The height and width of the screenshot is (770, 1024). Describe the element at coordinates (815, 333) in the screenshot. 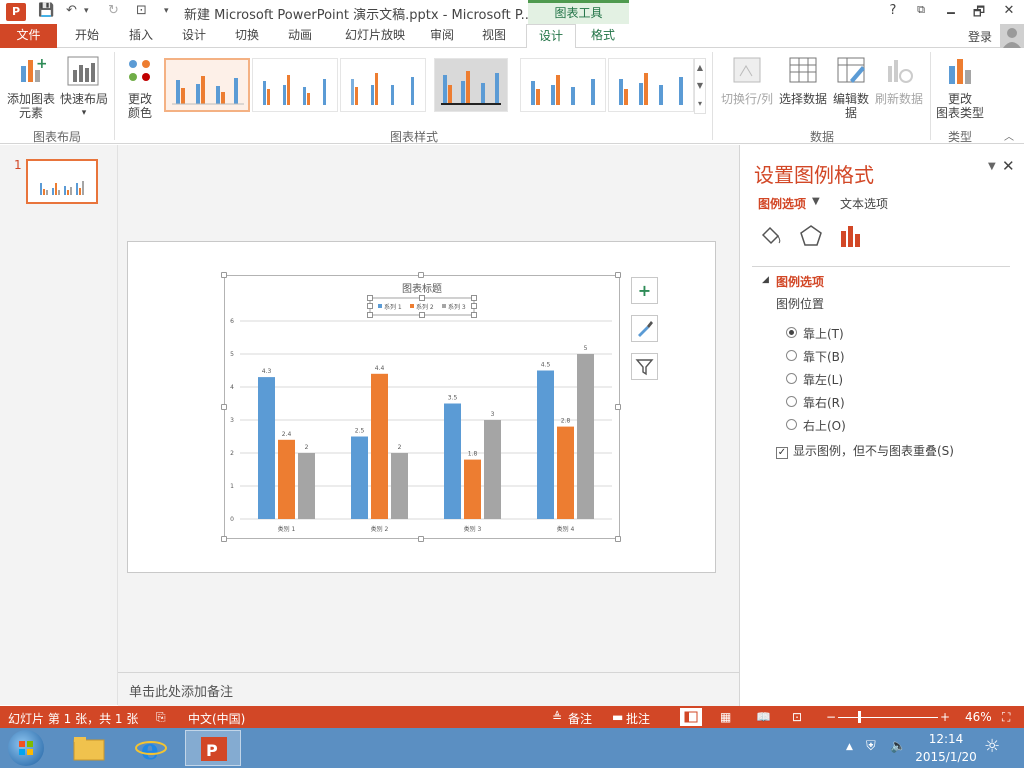

I see `radio-top: 靠上(T)` at that location.